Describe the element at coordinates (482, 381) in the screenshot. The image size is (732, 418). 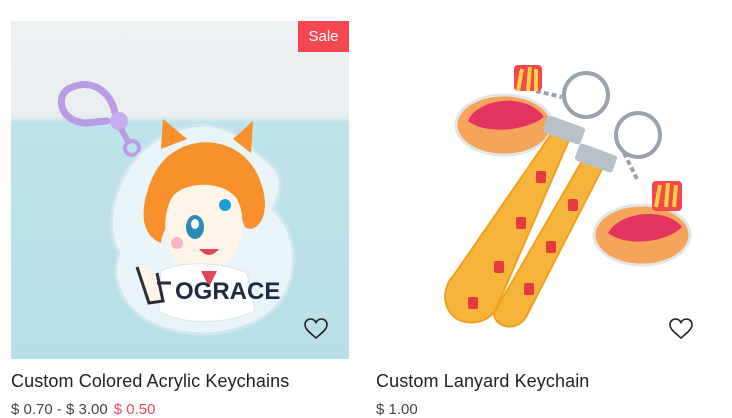
I see `product-title: Custom Lanyard Keychain` at that location.